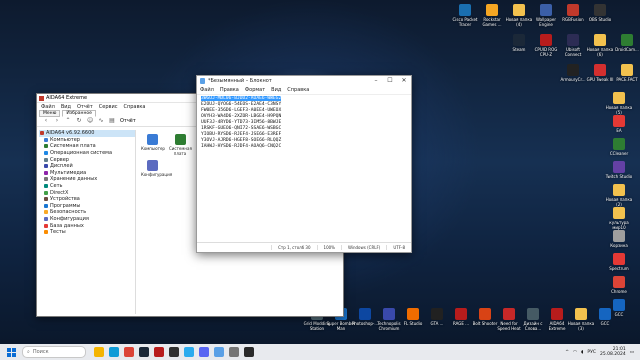 This screenshot has width=640, height=360. I want to click on close-icon: ✕, so click(404, 81).